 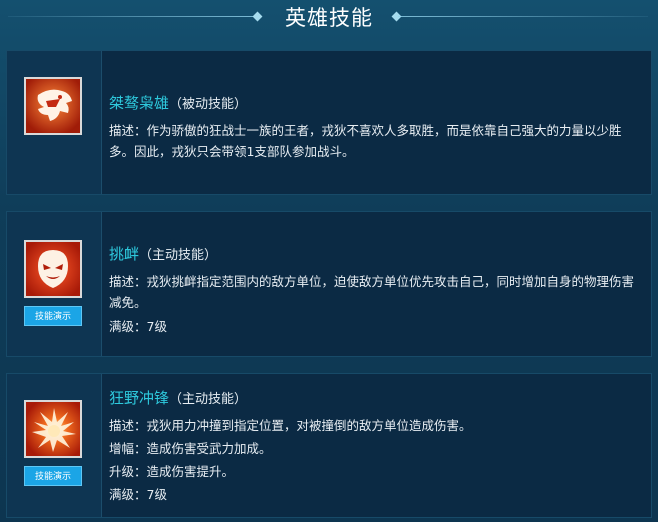 What do you see at coordinates (290, 425) in the screenshot?
I see `skill-description: 描述：戎狄用力冲撞到指定位置，对被撞倒的敌方单位造成伤害。` at bounding box center [290, 425].